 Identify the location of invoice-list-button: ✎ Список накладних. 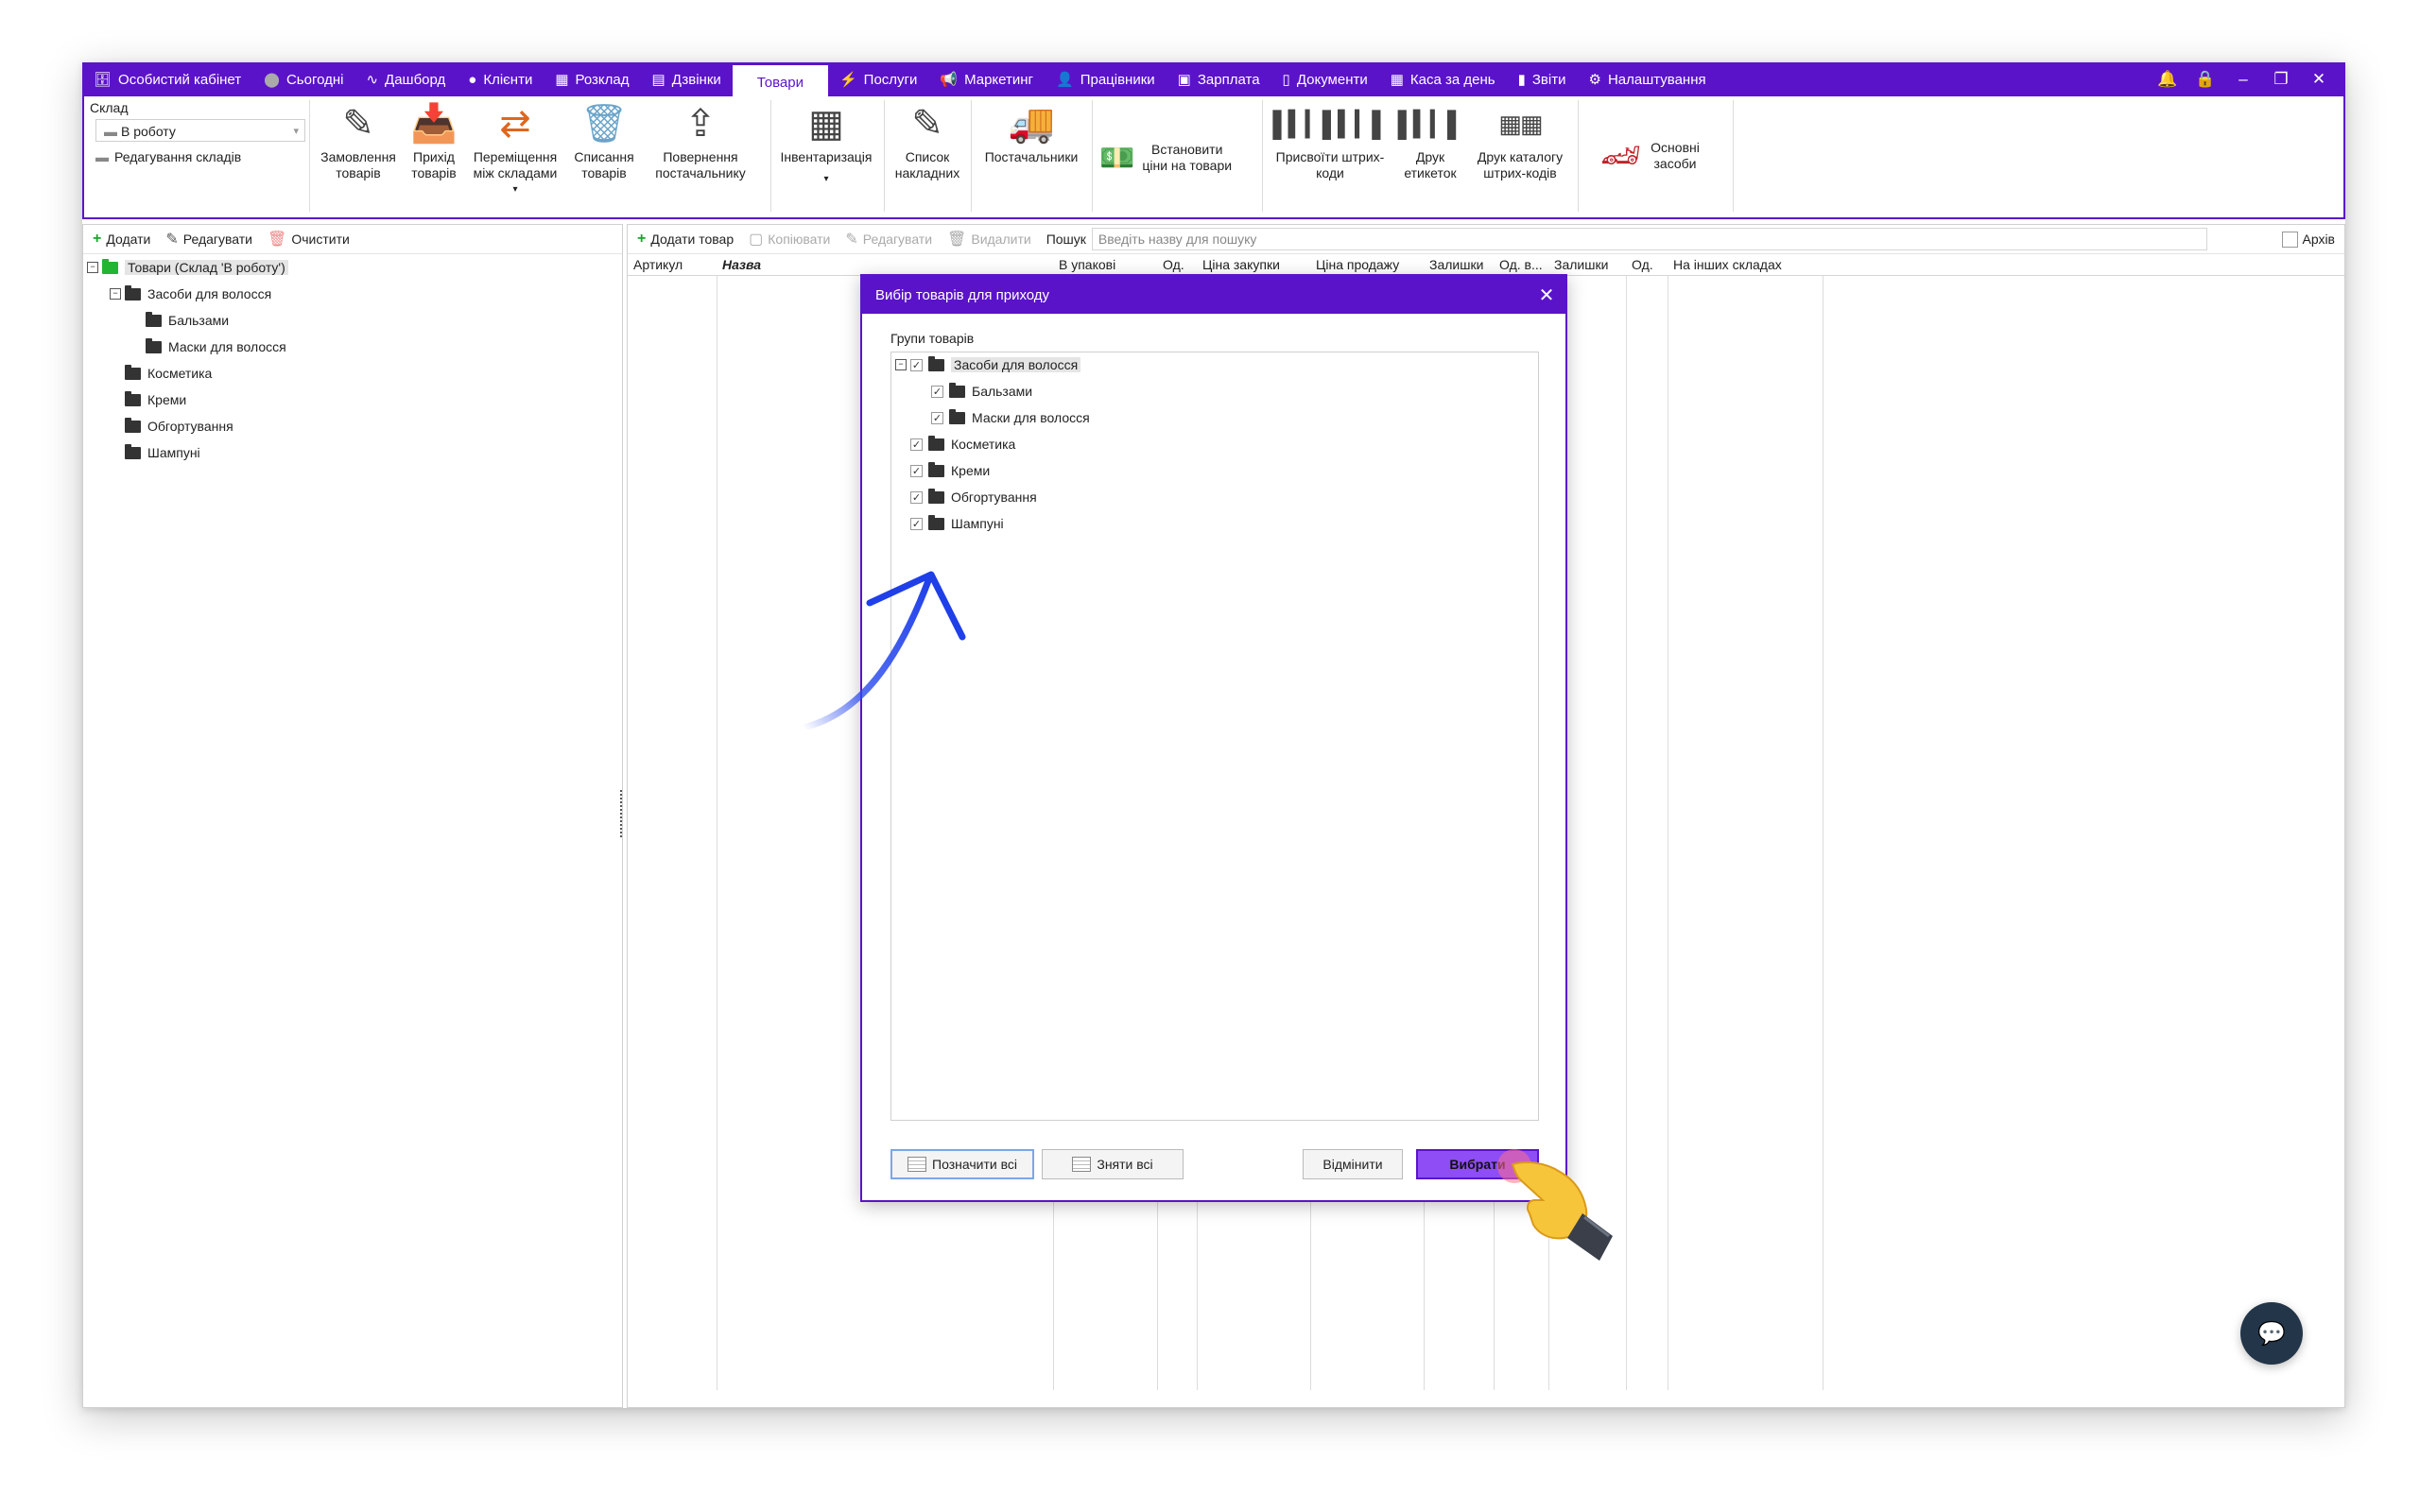
(927, 141).